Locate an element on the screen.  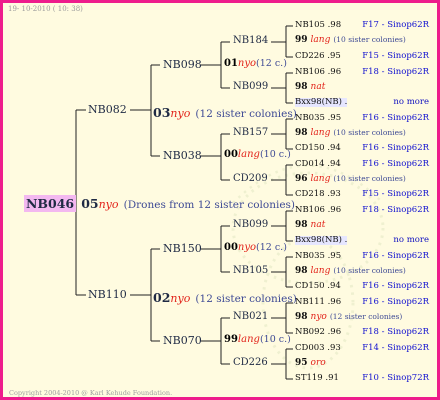
gen2-race-2: lang is located at coordinates (248, 154).